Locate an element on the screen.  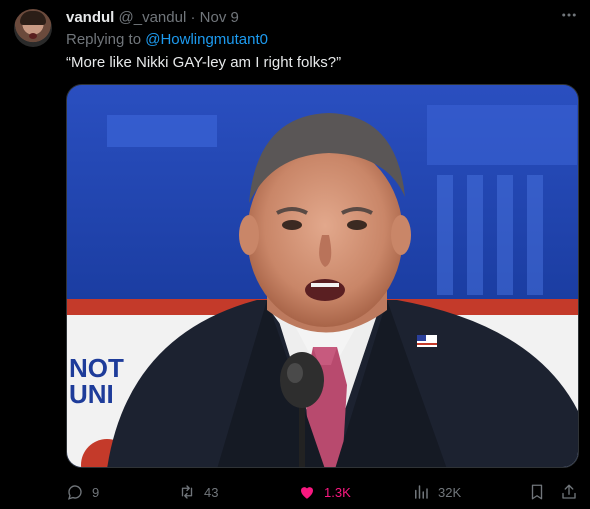
heart-icon is located at coordinates (307, 493).